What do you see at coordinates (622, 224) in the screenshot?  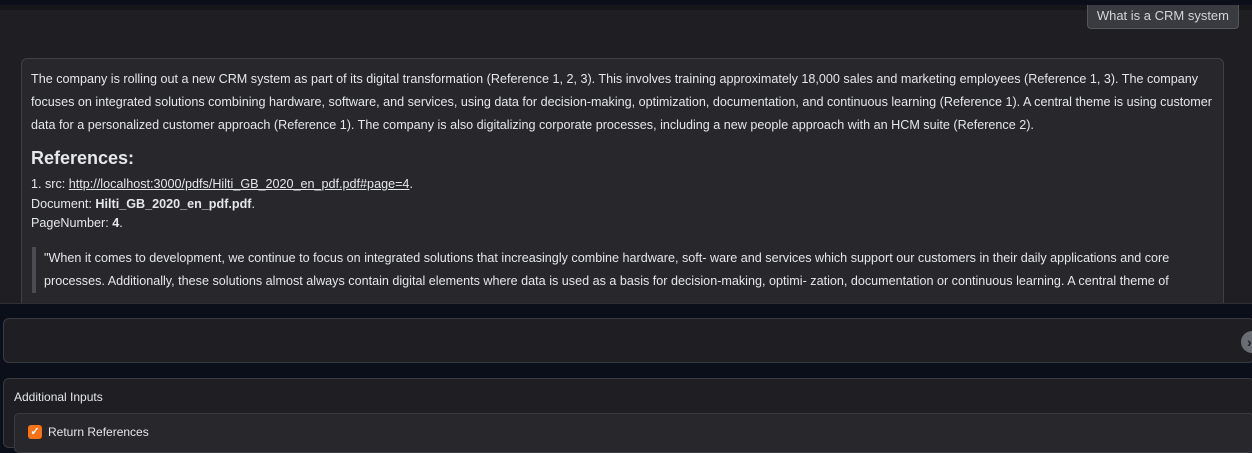 I see `reference-page-line: PageNumber: 4.` at bounding box center [622, 224].